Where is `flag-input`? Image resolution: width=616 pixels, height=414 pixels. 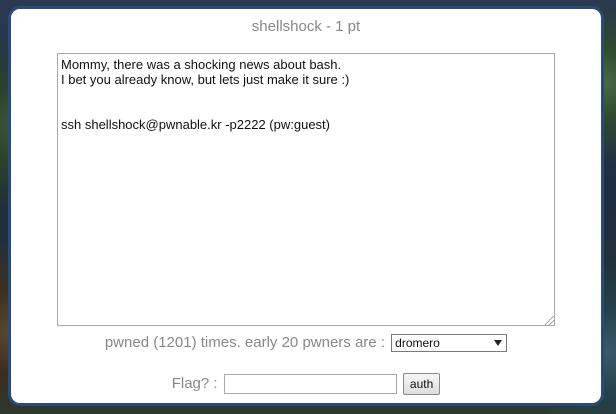
flag-input is located at coordinates (310, 384).